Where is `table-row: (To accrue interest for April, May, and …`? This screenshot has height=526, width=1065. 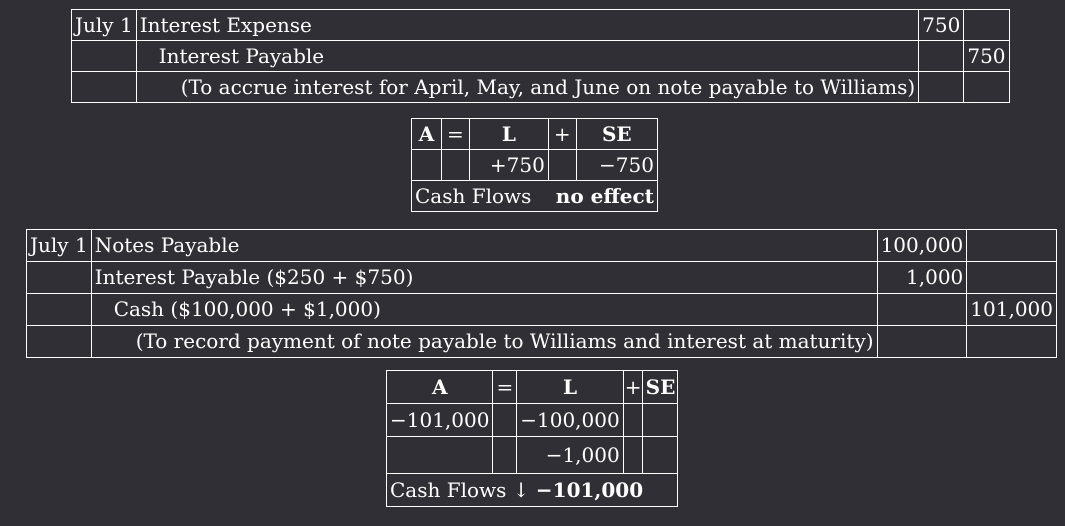 table-row: (To accrue interest for April, May, and … is located at coordinates (540, 87).